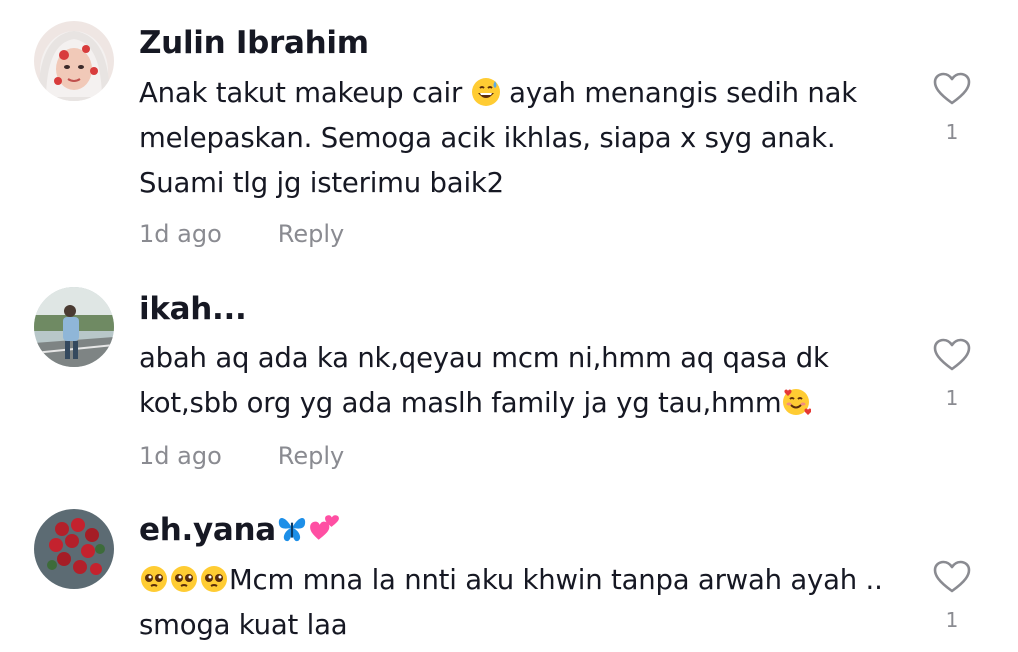 The image size is (1018, 652). What do you see at coordinates (485, 92) in the screenshot?
I see `grinning-face-with-sweat-icon` at bounding box center [485, 92].